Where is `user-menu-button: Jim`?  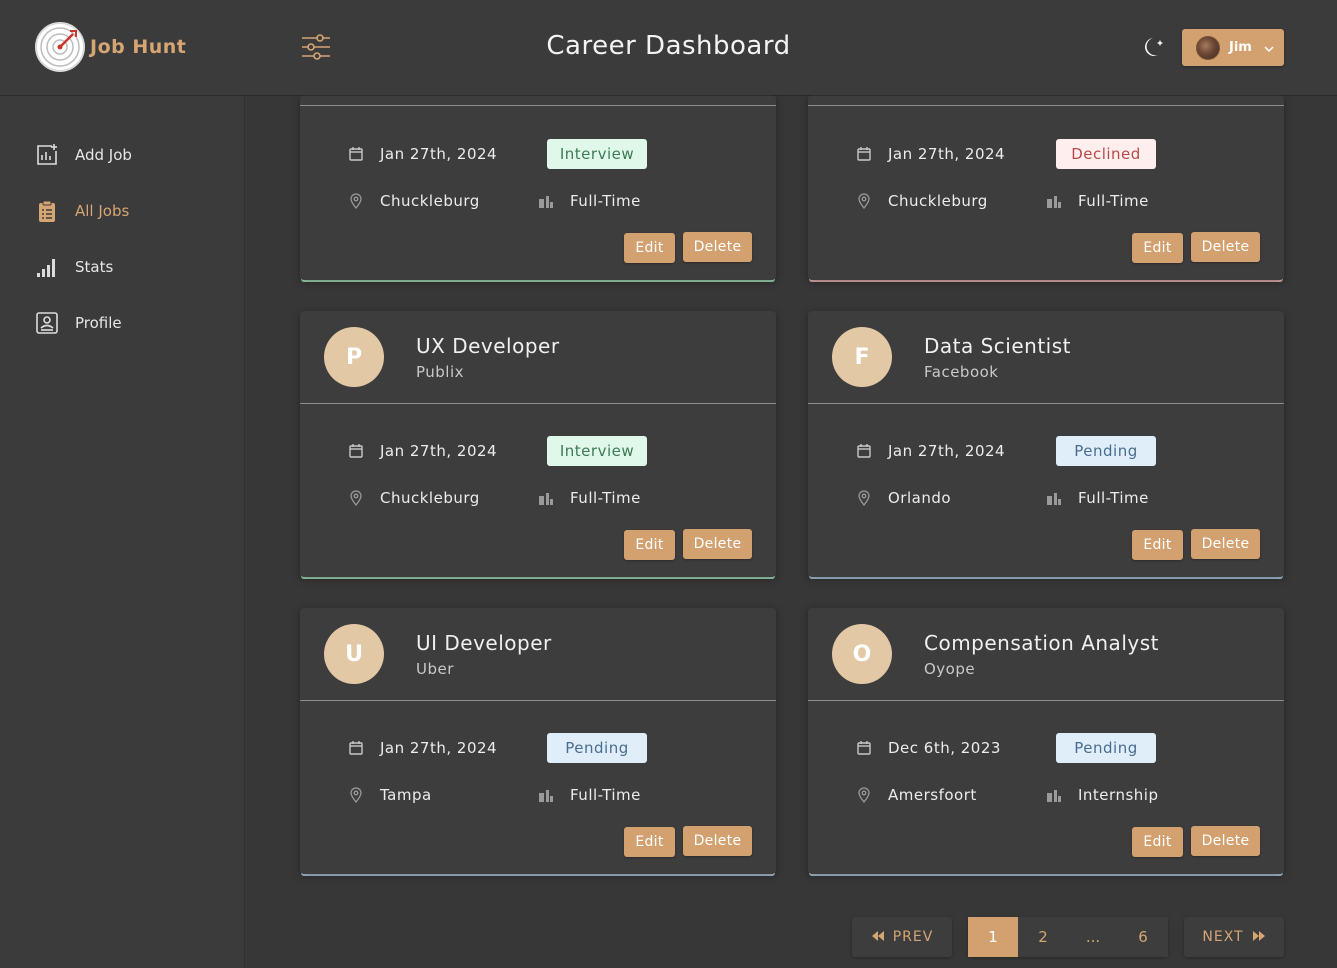
user-menu-button: Jim is located at coordinates (1233, 47).